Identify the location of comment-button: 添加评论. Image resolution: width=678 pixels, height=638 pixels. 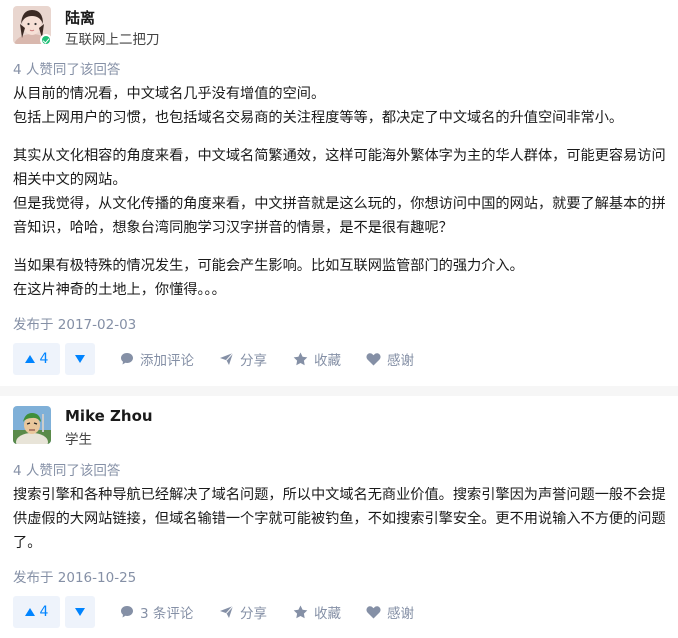
(157, 359).